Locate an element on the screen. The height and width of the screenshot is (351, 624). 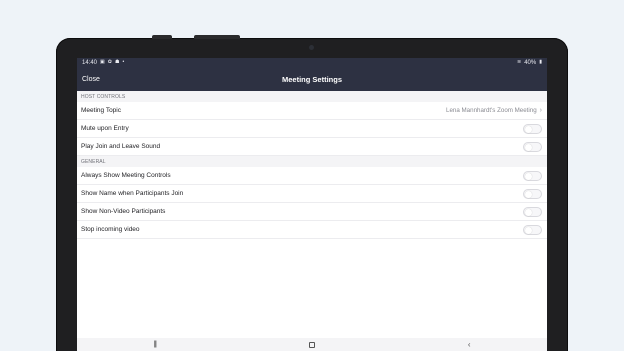
meeting-topic-value: Lena Mannhardt's Zoom Meeting is located at coordinates (491, 110).